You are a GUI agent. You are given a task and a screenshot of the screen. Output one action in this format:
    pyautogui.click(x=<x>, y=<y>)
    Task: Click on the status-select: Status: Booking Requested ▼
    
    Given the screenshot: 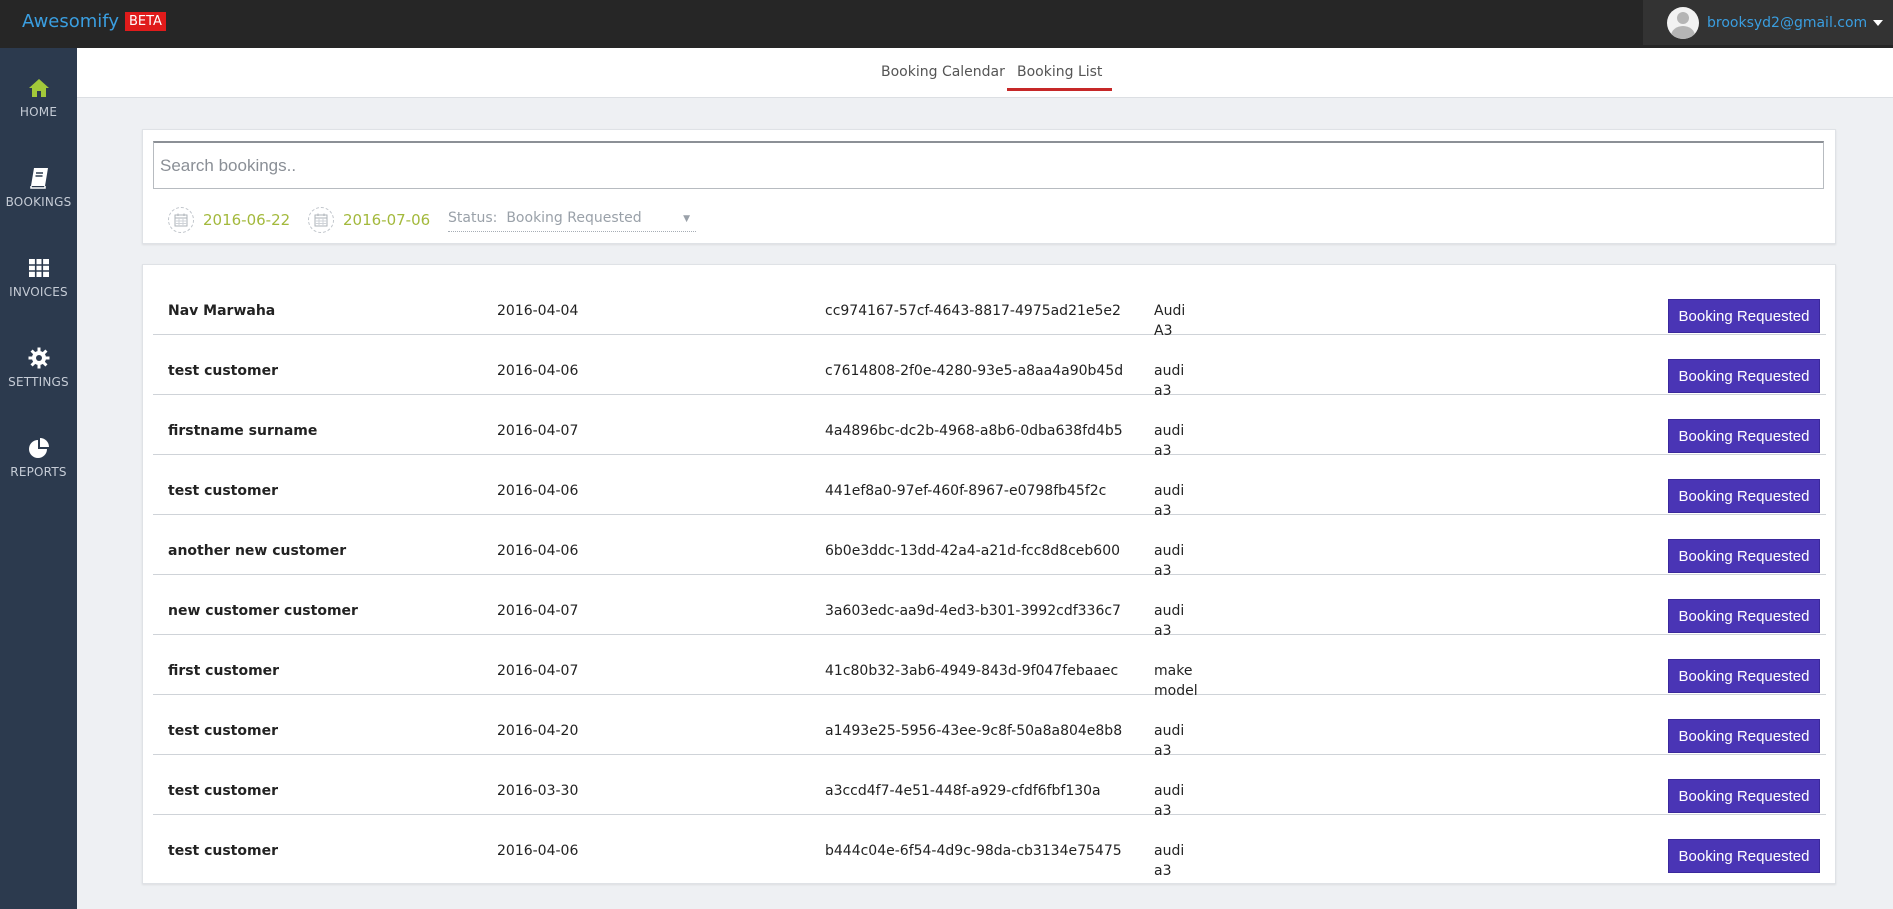 What is the action you would take?
    pyautogui.click(x=572, y=221)
    